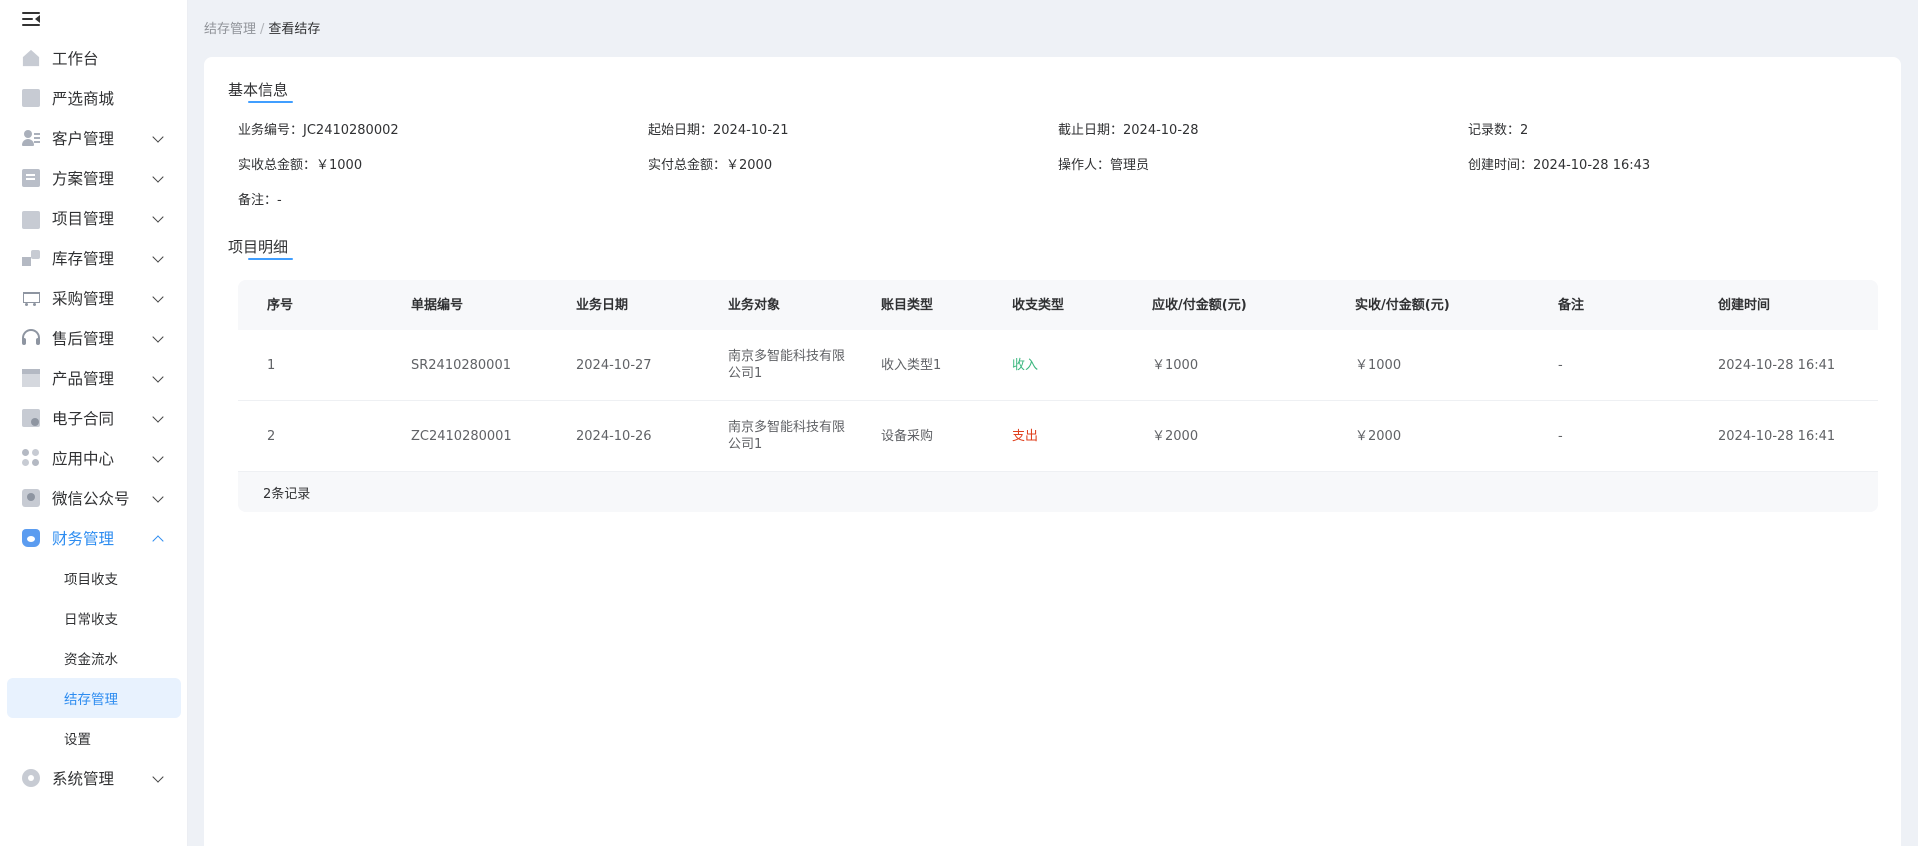 The width and height of the screenshot is (1918, 846). I want to click on settings-icon, so click(31, 778).